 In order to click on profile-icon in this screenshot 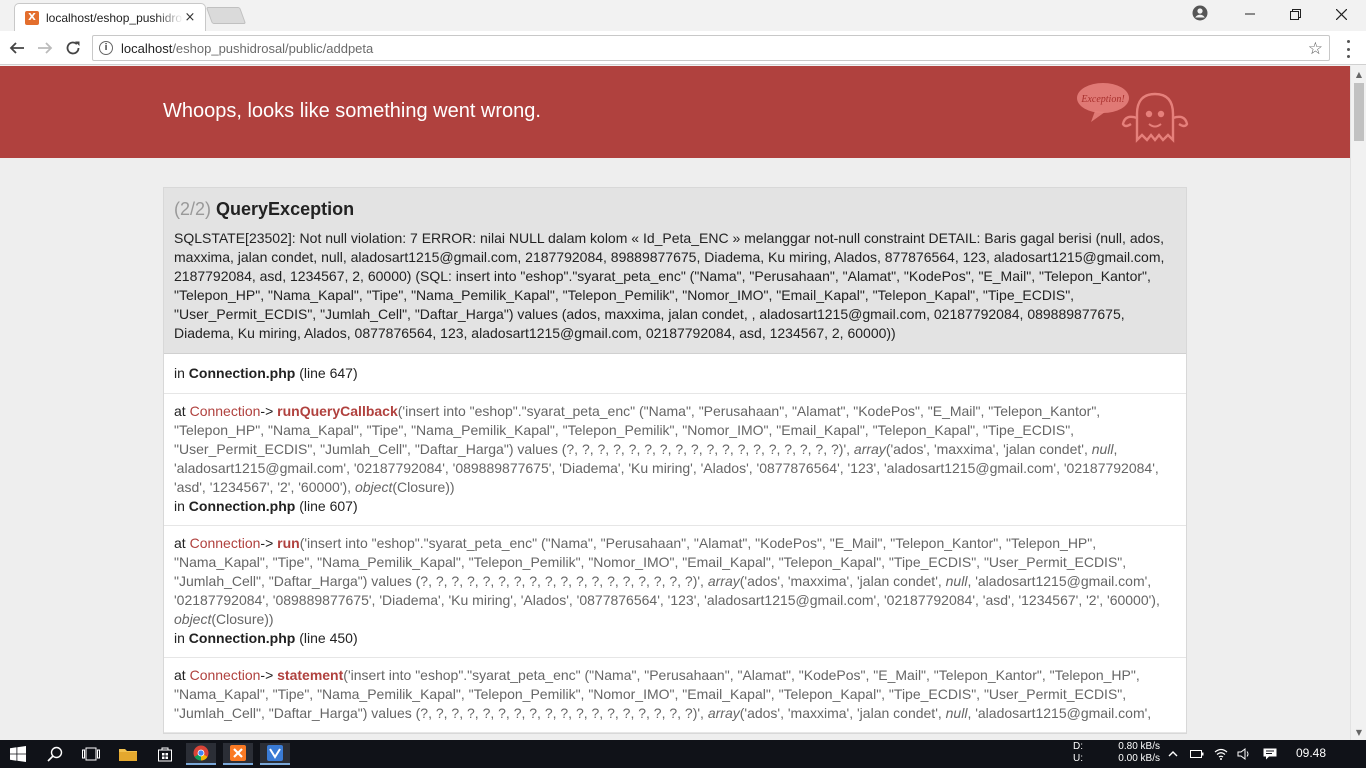, I will do `click(1200, 13)`.